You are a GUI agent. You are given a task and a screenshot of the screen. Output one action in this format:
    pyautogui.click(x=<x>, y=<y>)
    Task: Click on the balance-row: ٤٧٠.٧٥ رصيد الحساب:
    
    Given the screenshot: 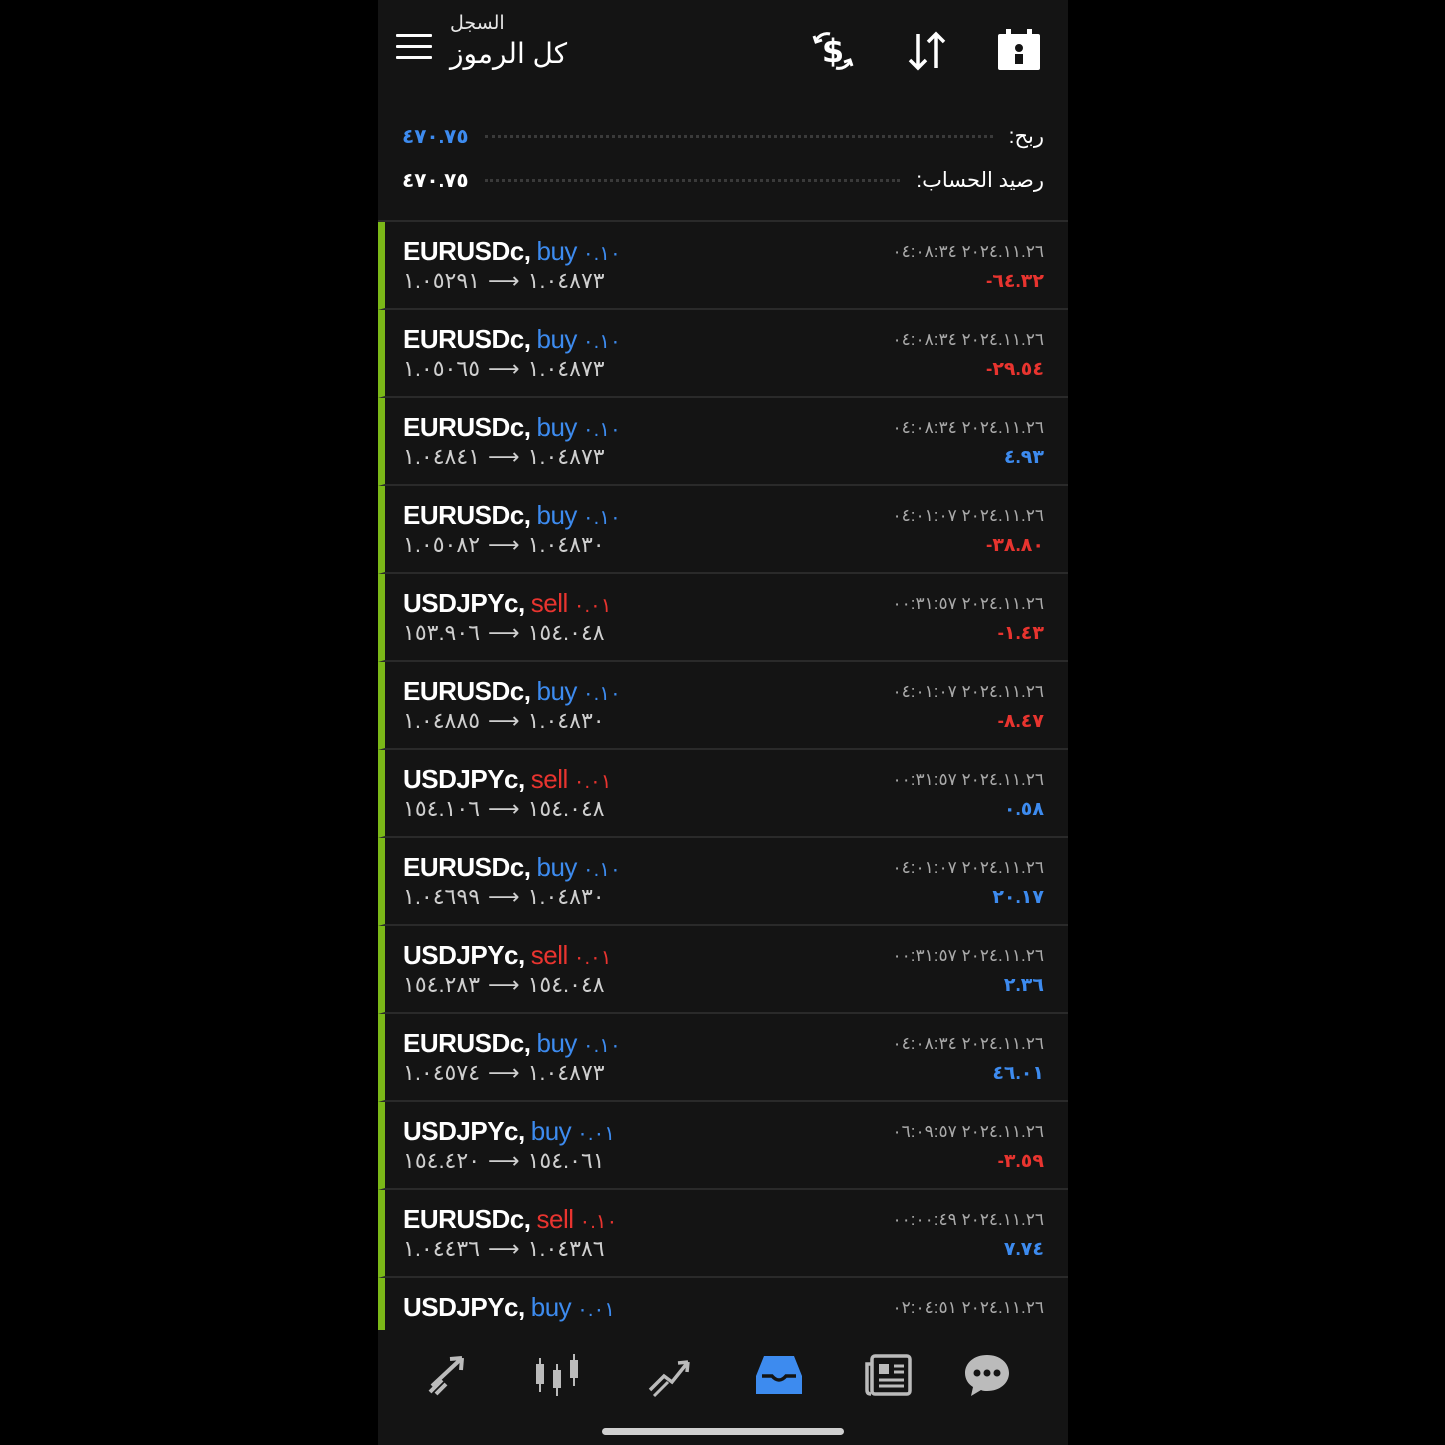 What is the action you would take?
    pyautogui.click(x=723, y=180)
    